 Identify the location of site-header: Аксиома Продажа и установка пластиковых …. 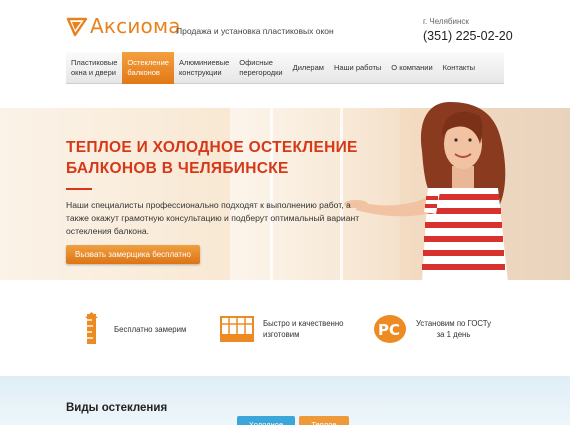
(285, 26).